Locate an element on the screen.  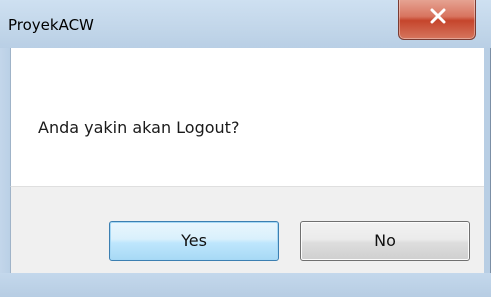
close-button is located at coordinates (437, 20).